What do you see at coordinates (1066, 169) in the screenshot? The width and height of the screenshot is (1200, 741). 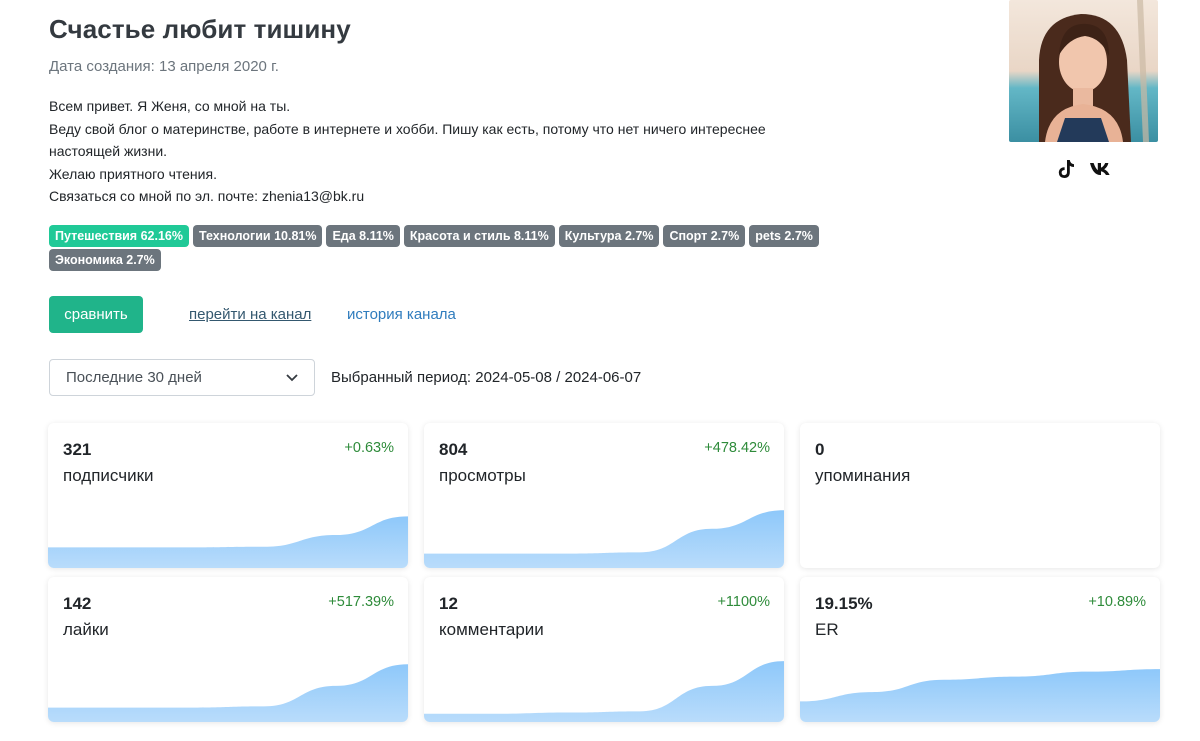 I see `tiktok-icon` at bounding box center [1066, 169].